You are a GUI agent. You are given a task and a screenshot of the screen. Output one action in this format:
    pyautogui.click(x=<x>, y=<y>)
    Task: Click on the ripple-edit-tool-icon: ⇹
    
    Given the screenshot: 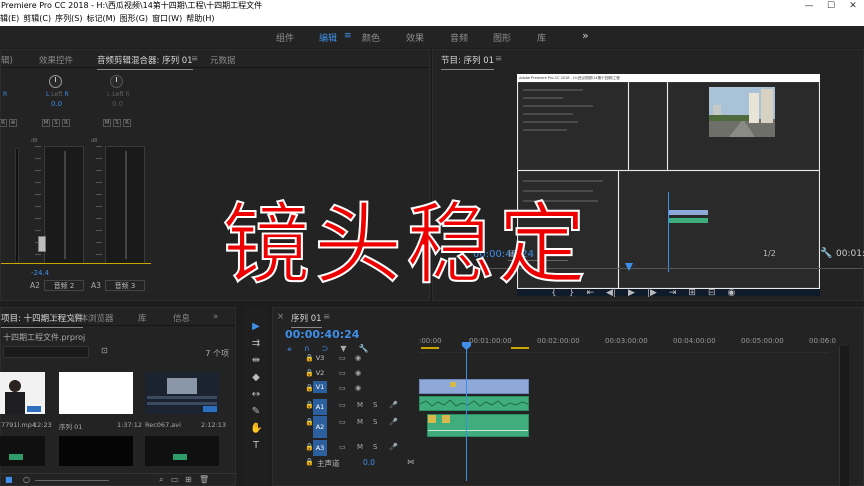 What is the action you would take?
    pyautogui.click(x=256, y=361)
    